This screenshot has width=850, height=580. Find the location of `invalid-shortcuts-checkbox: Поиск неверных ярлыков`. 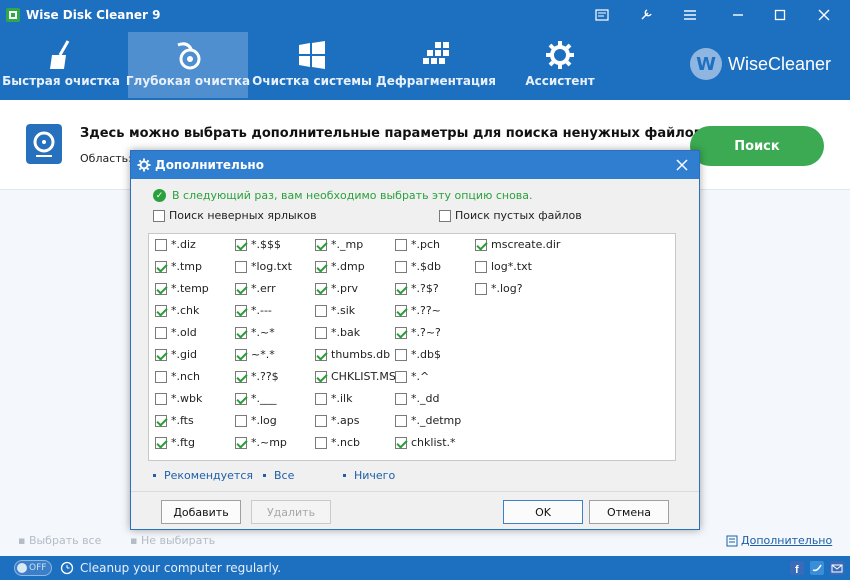

invalid-shortcuts-checkbox: Поиск неверных ярлыков is located at coordinates (235, 215).